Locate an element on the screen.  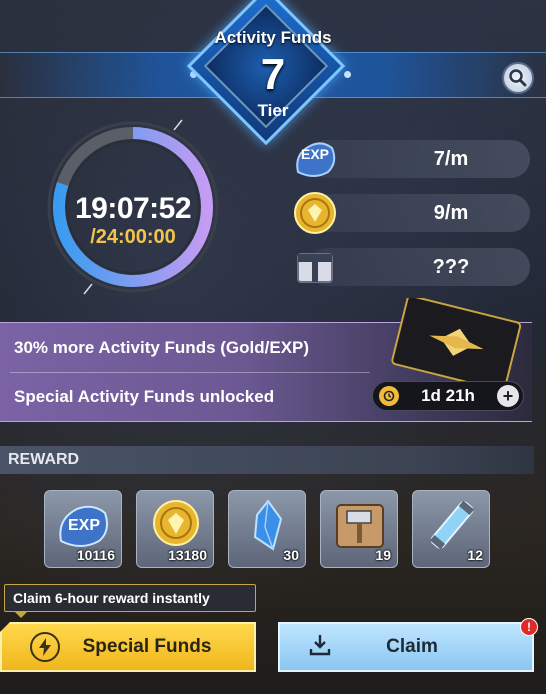
rate-value: 7/m is located at coordinates (451, 159).